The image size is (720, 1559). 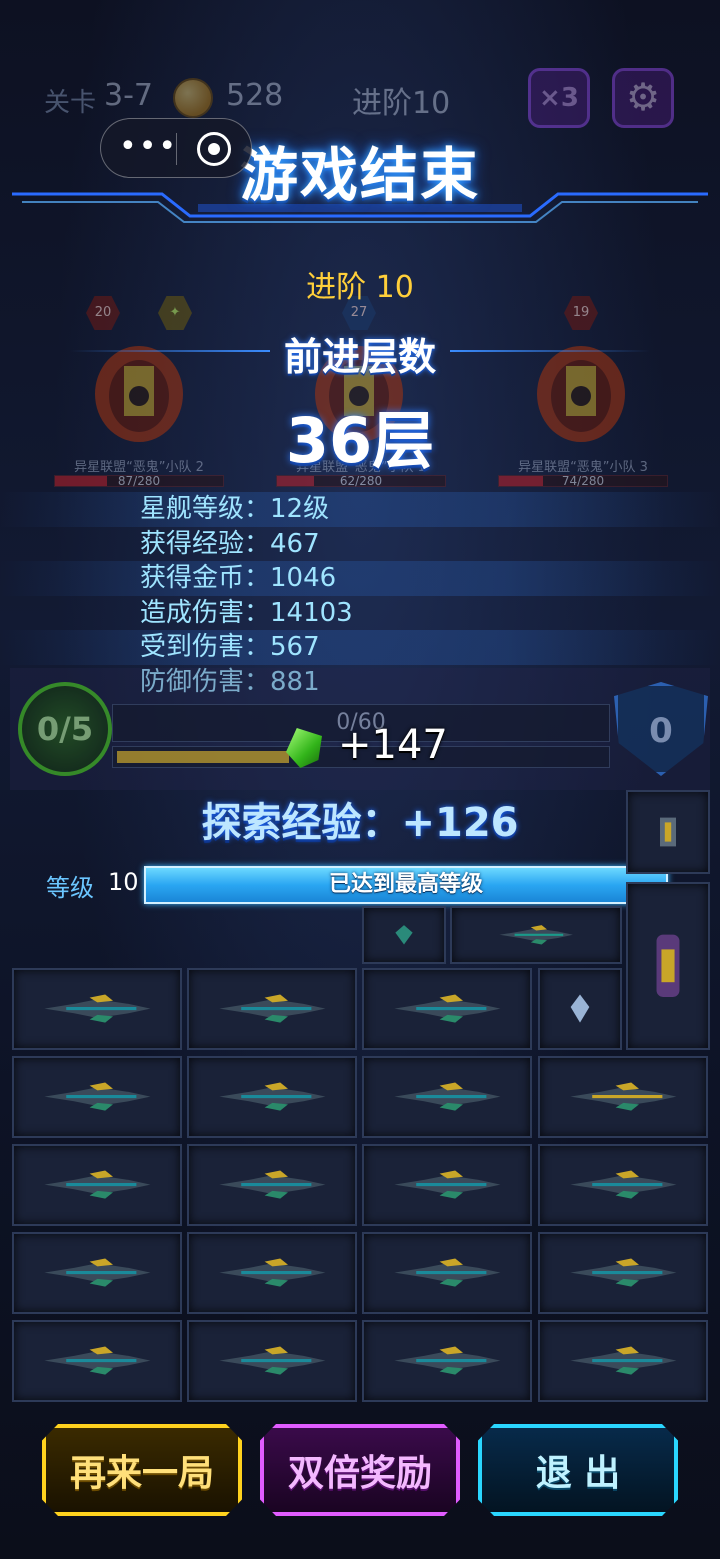 What do you see at coordinates (193, 98) in the screenshot?
I see `coin-icon` at bounding box center [193, 98].